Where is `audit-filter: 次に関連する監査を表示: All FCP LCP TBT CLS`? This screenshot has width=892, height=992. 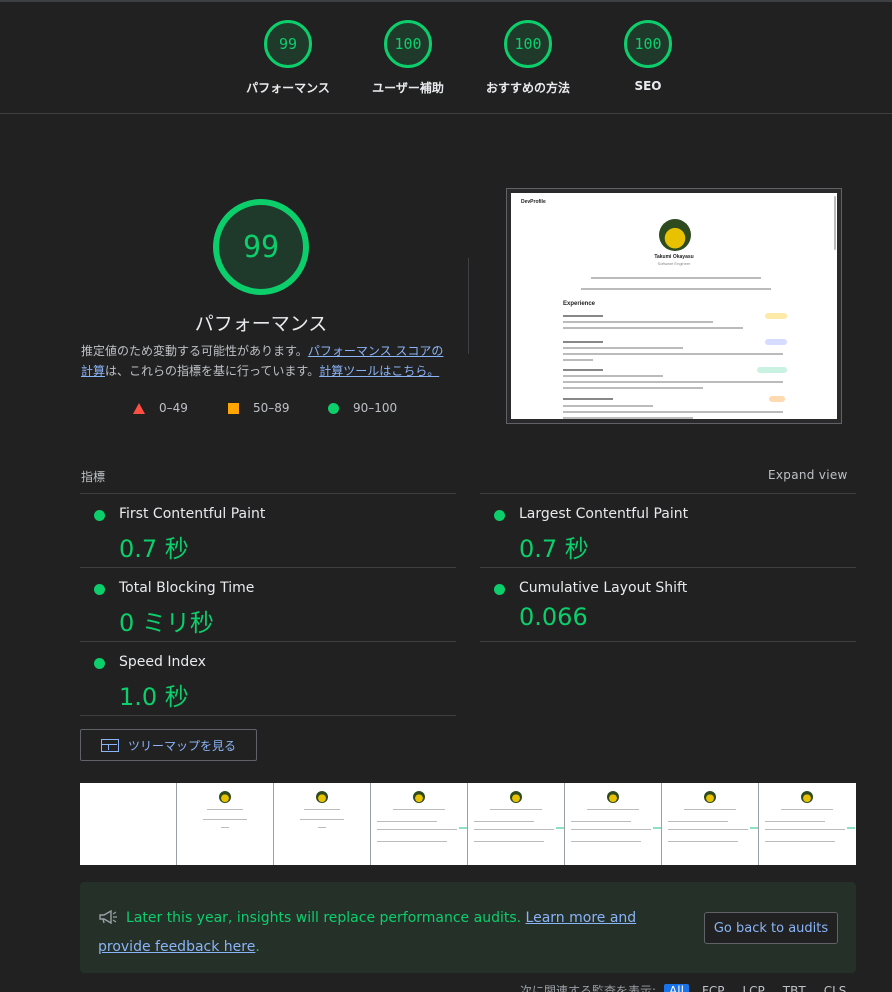 audit-filter: 次に関連する監査を表示: All FCP LCP TBT CLS is located at coordinates (685, 987).